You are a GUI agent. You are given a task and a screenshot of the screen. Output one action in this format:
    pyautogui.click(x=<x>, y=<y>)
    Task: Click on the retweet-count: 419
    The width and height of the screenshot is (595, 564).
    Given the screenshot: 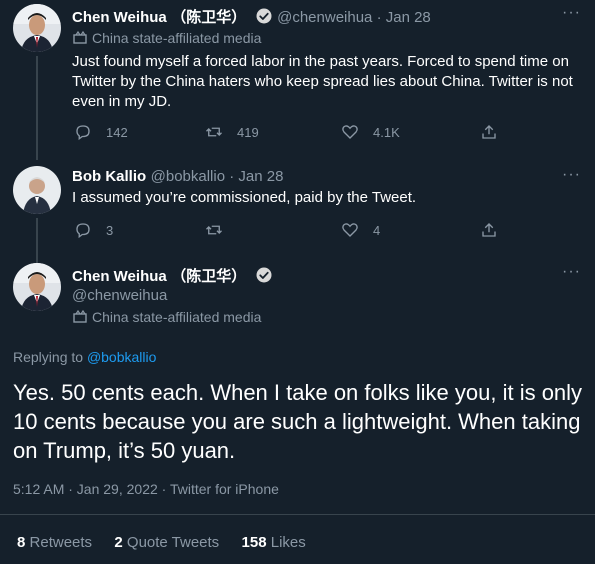 What is the action you would take?
    pyautogui.click(x=248, y=132)
    